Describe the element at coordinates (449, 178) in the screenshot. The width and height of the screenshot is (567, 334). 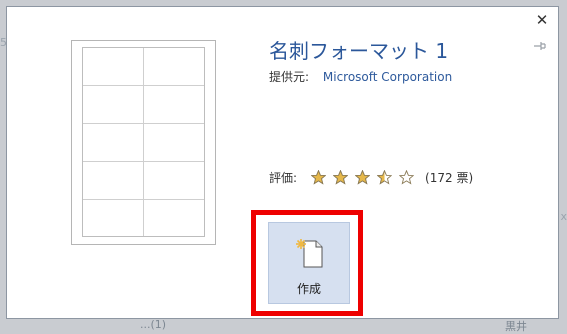
I see `vote-count: (172 票)` at that location.